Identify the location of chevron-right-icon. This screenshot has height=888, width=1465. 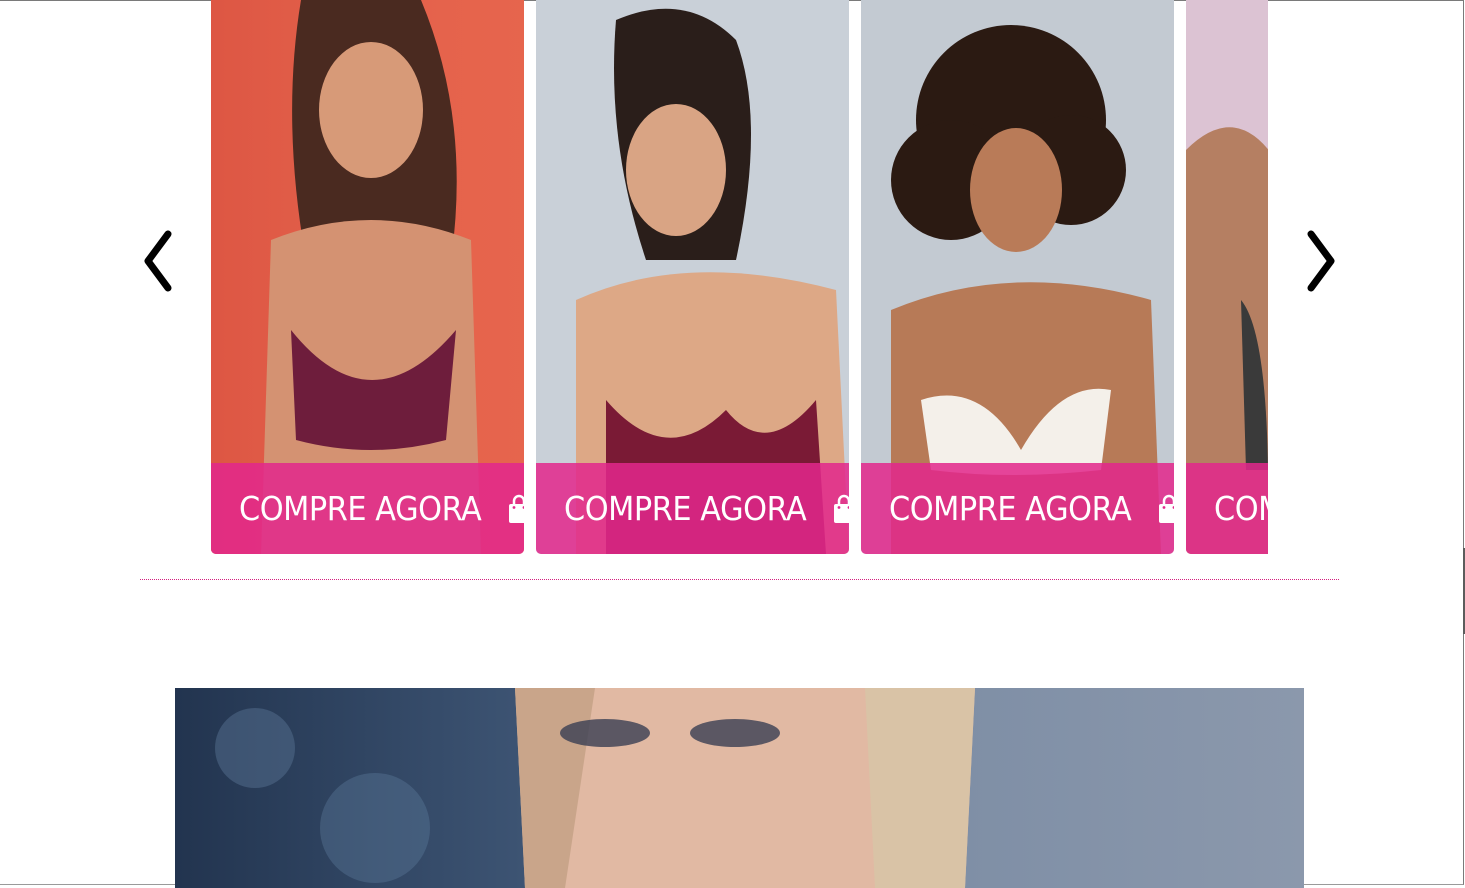
(1321, 261).